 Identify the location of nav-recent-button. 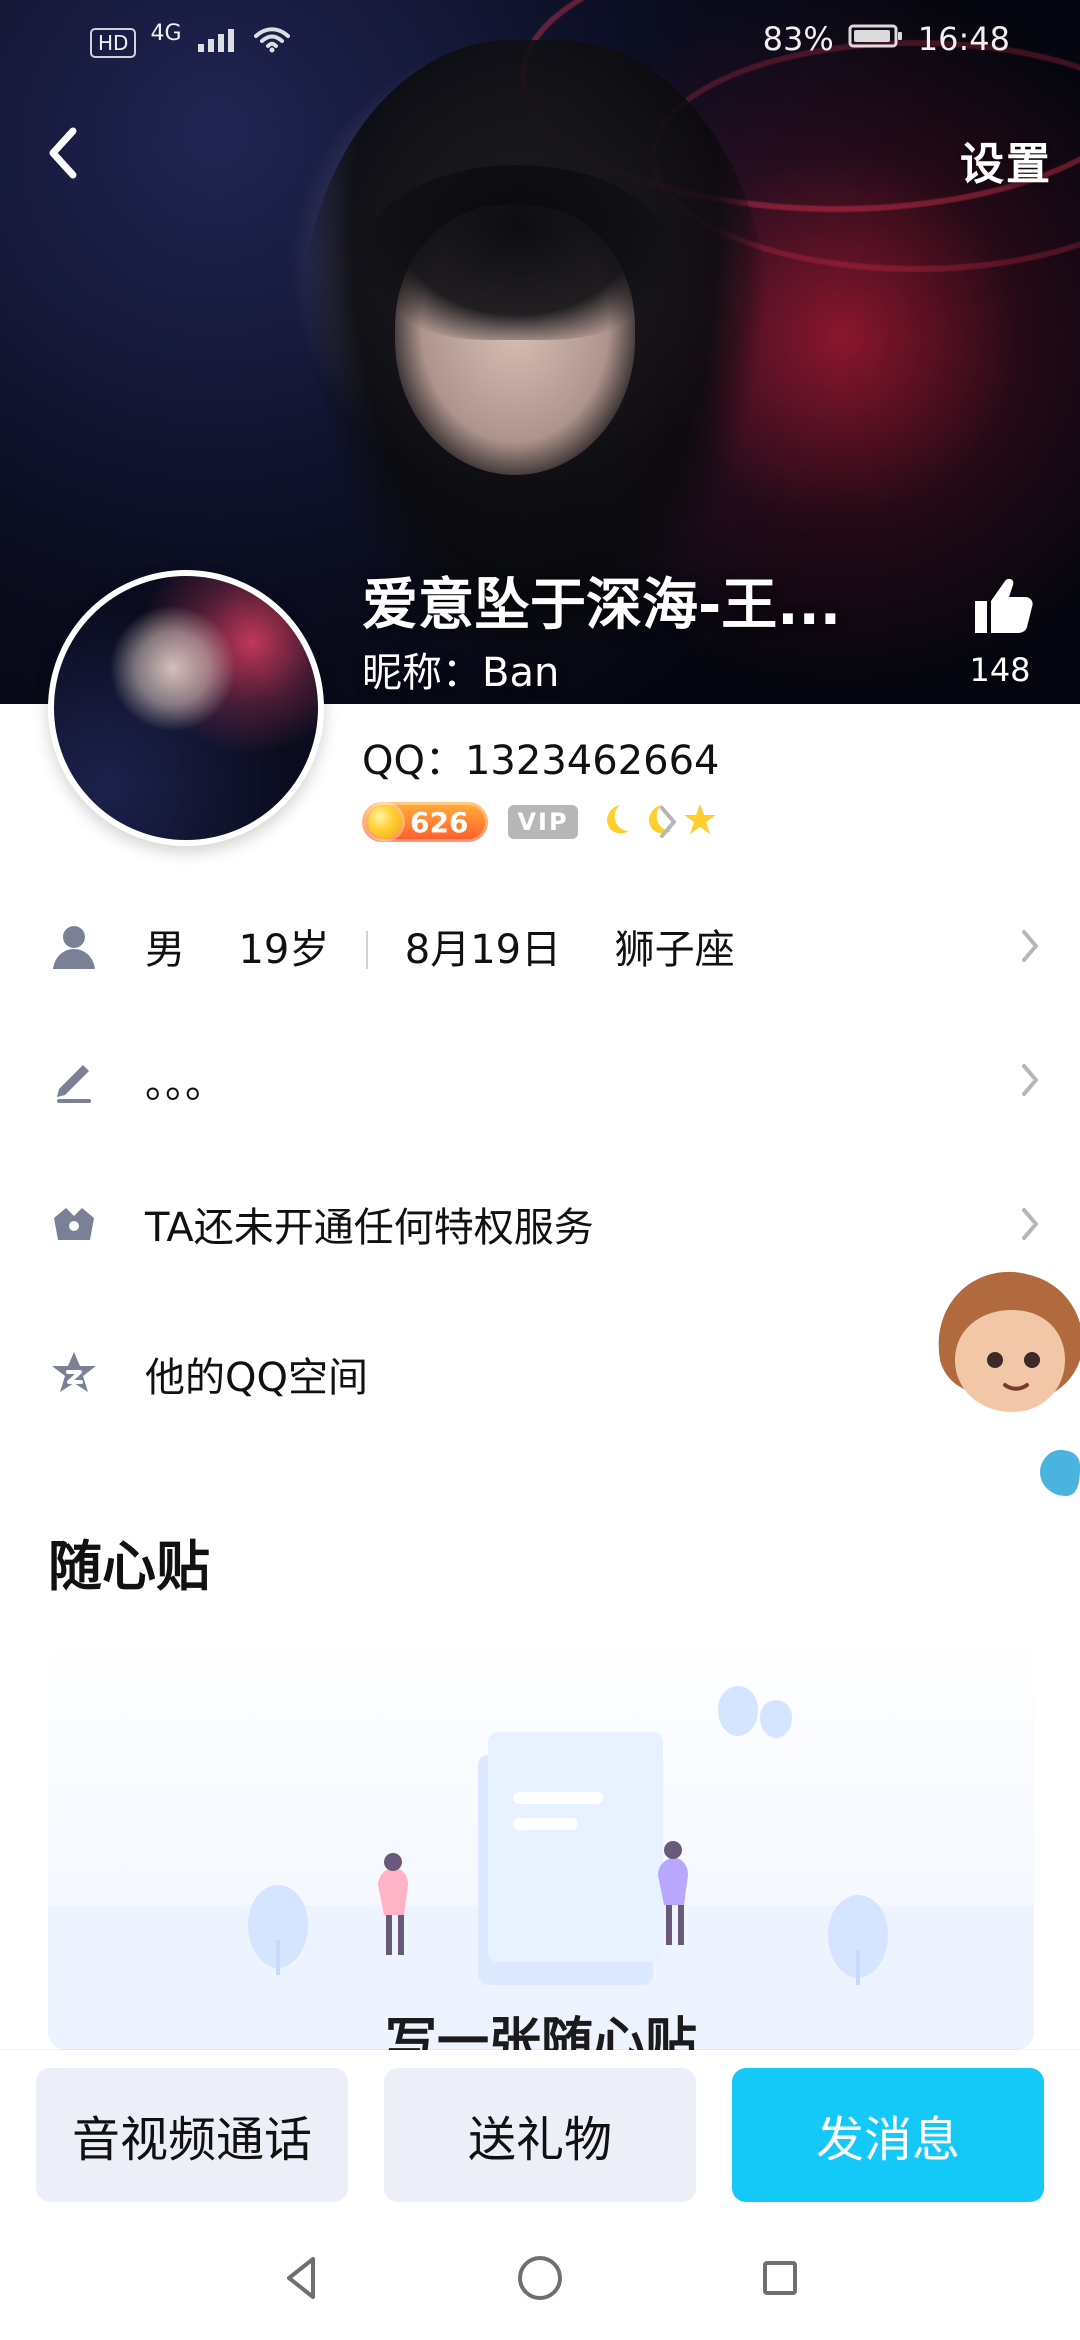
(780, 2280).